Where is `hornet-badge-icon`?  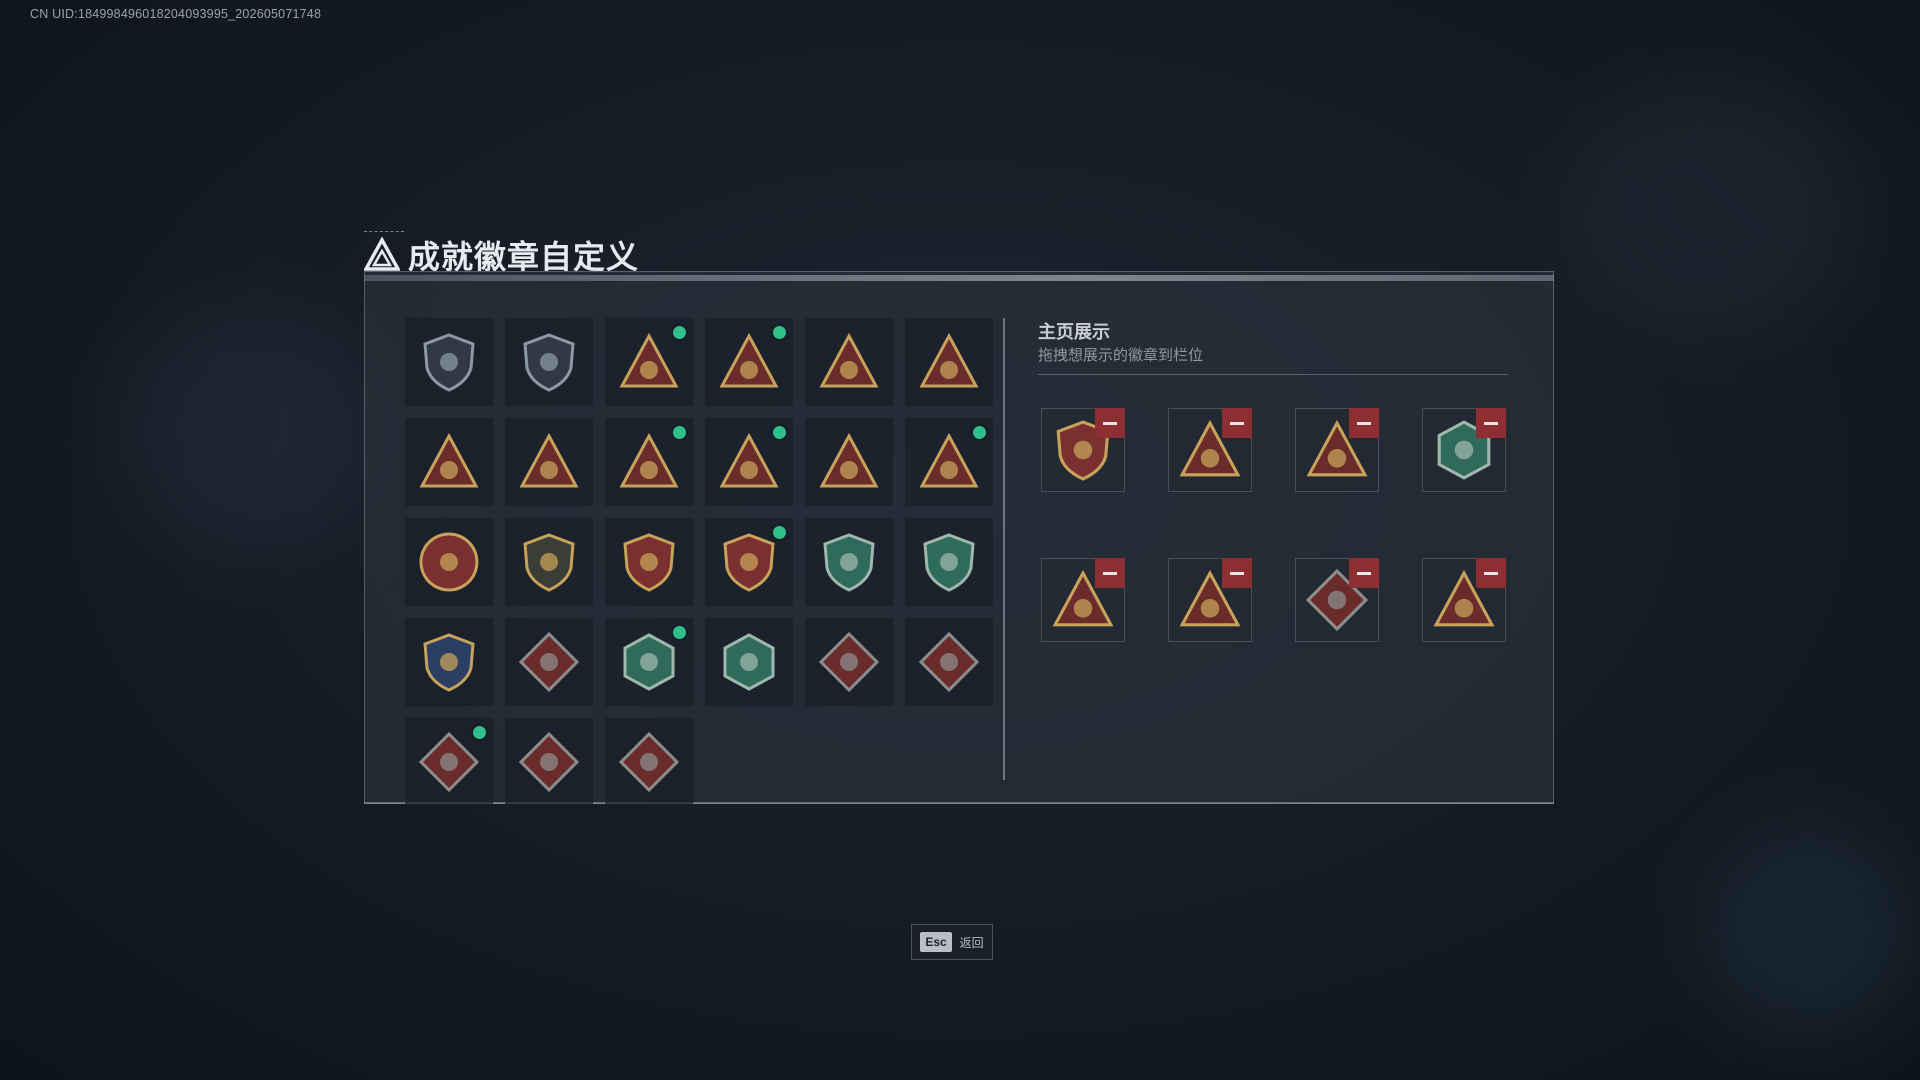 hornet-badge-icon is located at coordinates (649, 662).